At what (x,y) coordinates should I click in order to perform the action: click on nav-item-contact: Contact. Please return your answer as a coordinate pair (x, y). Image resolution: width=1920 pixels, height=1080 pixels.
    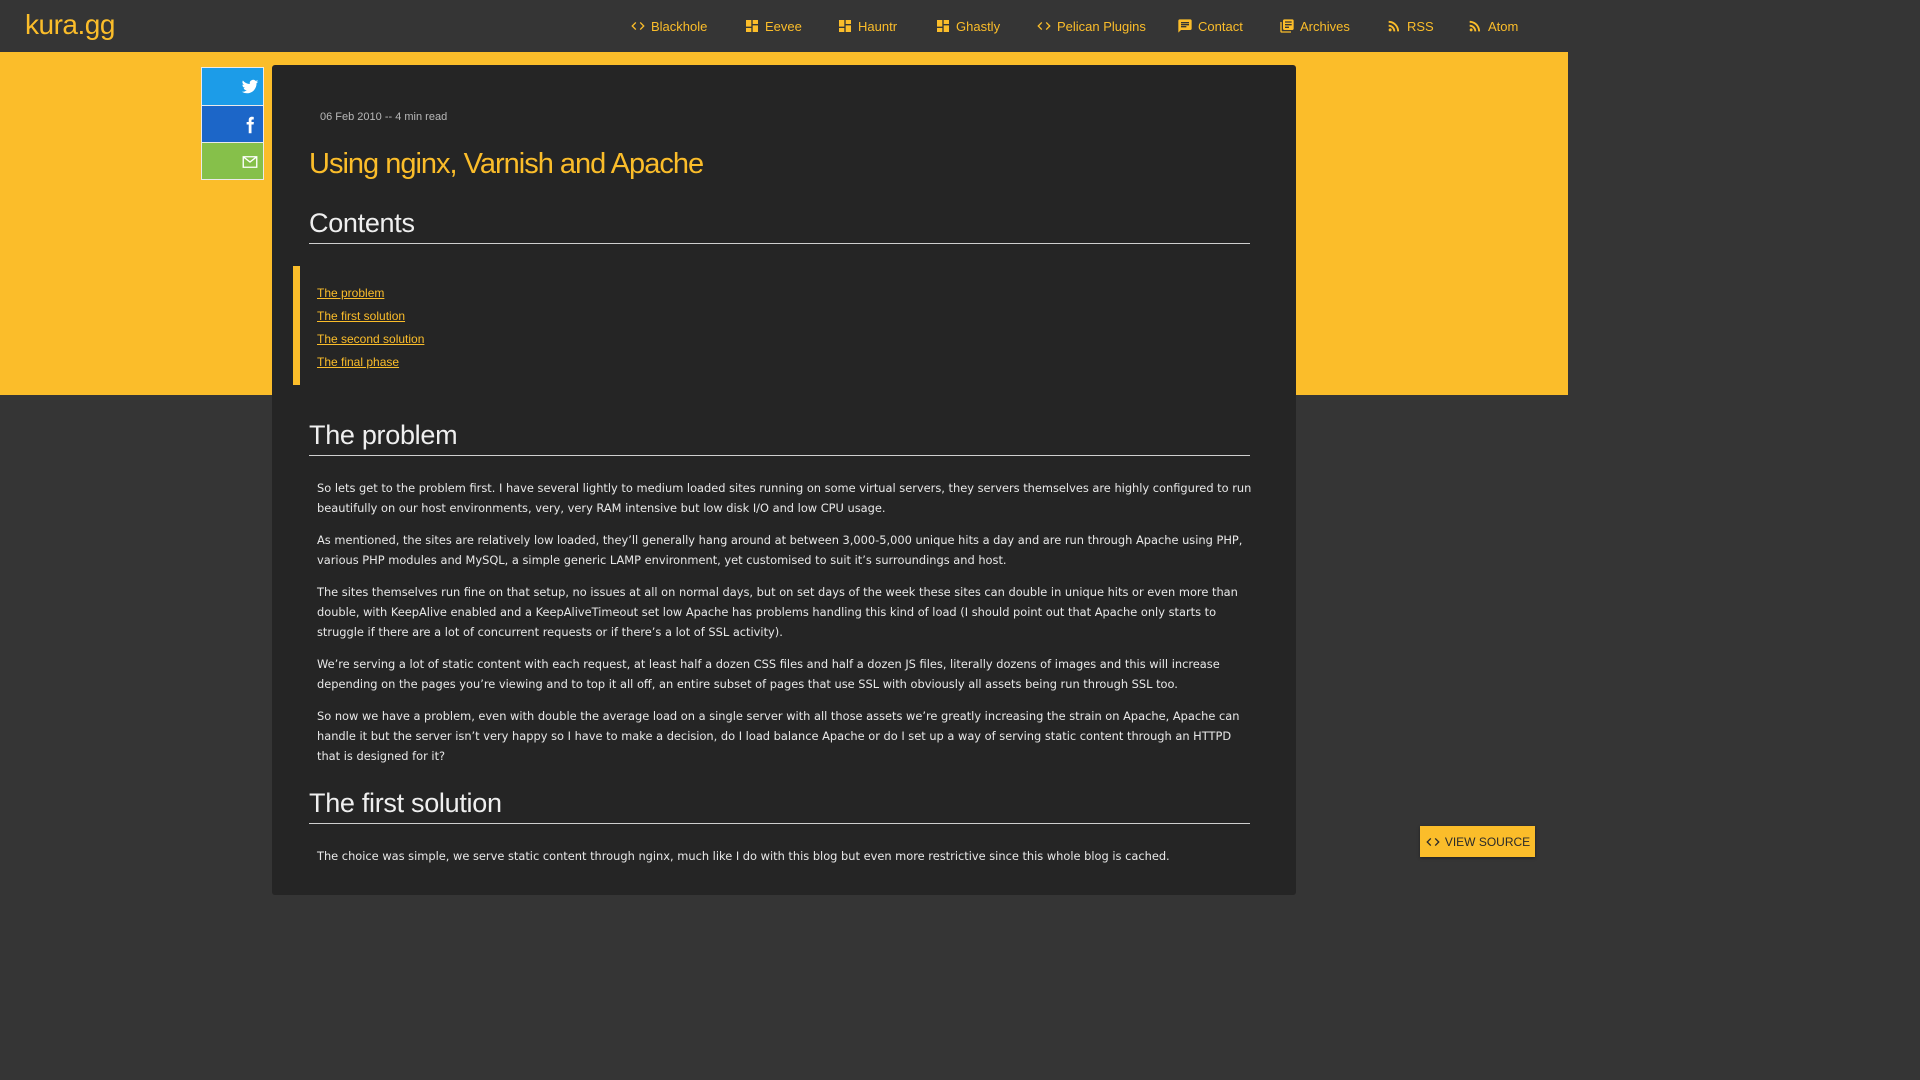
    Looking at the image, I should click on (1210, 26).